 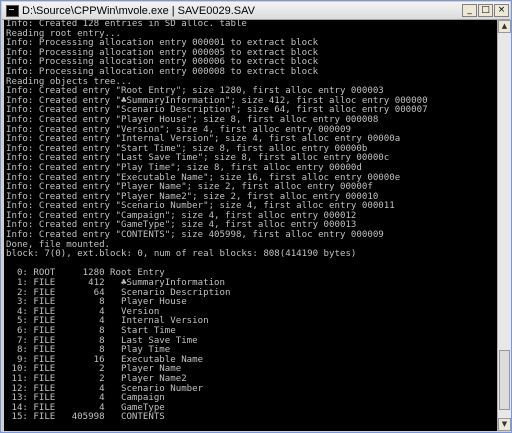 I want to click on vertical-scrollbar: ▲ ▼, so click(x=504, y=225).